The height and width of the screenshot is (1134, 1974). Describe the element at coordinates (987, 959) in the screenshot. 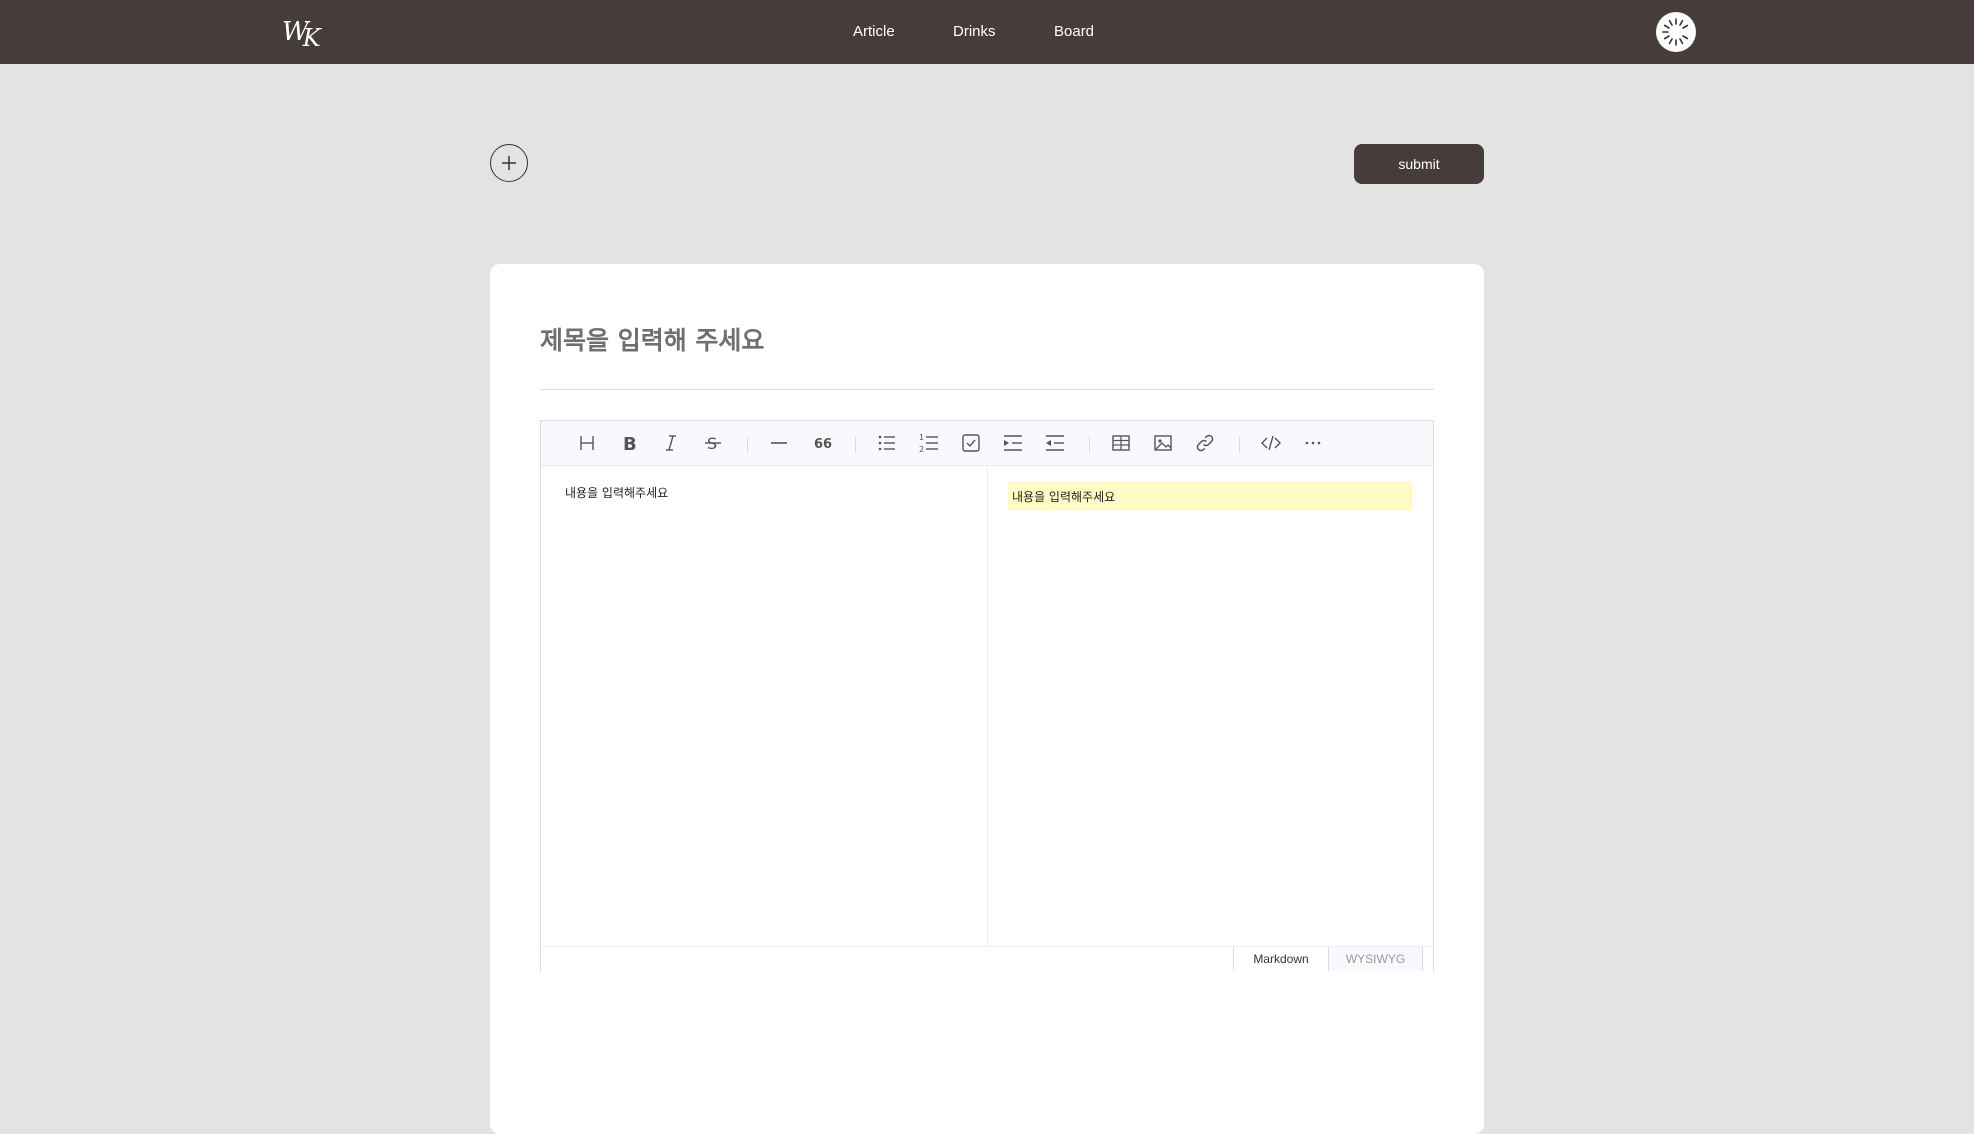

I see `mode-switch: Markdown WYSIWYG` at that location.